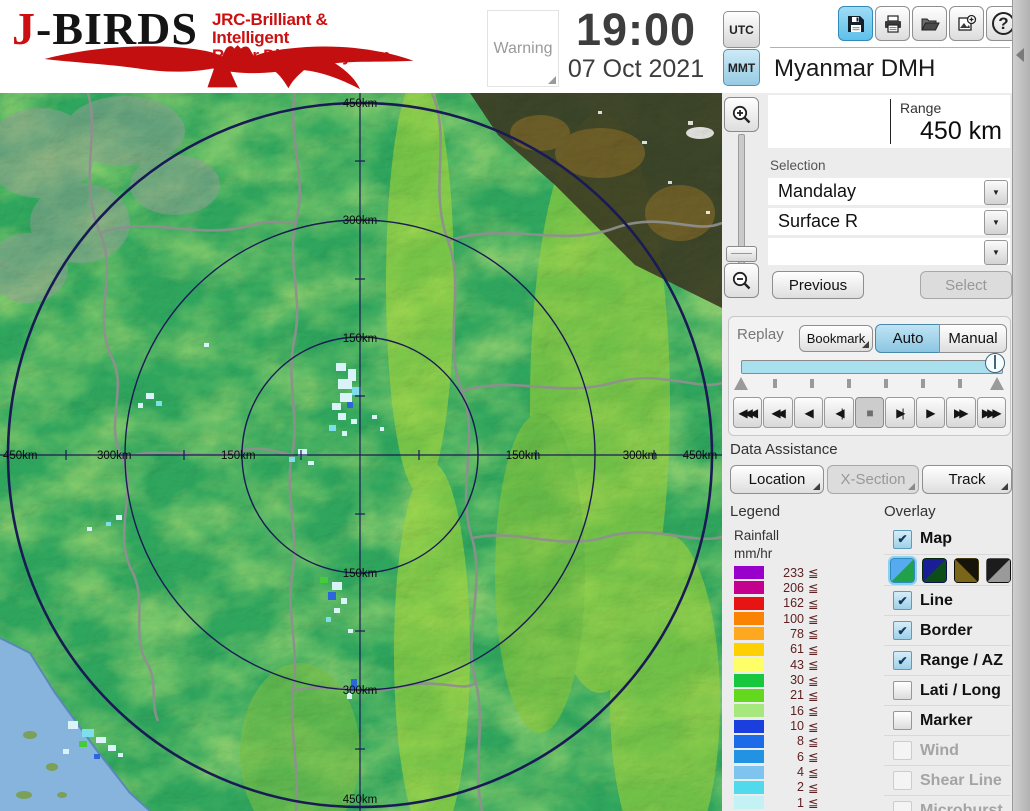 The height and width of the screenshot is (811, 1030). I want to click on range-label: Range, so click(921, 108).